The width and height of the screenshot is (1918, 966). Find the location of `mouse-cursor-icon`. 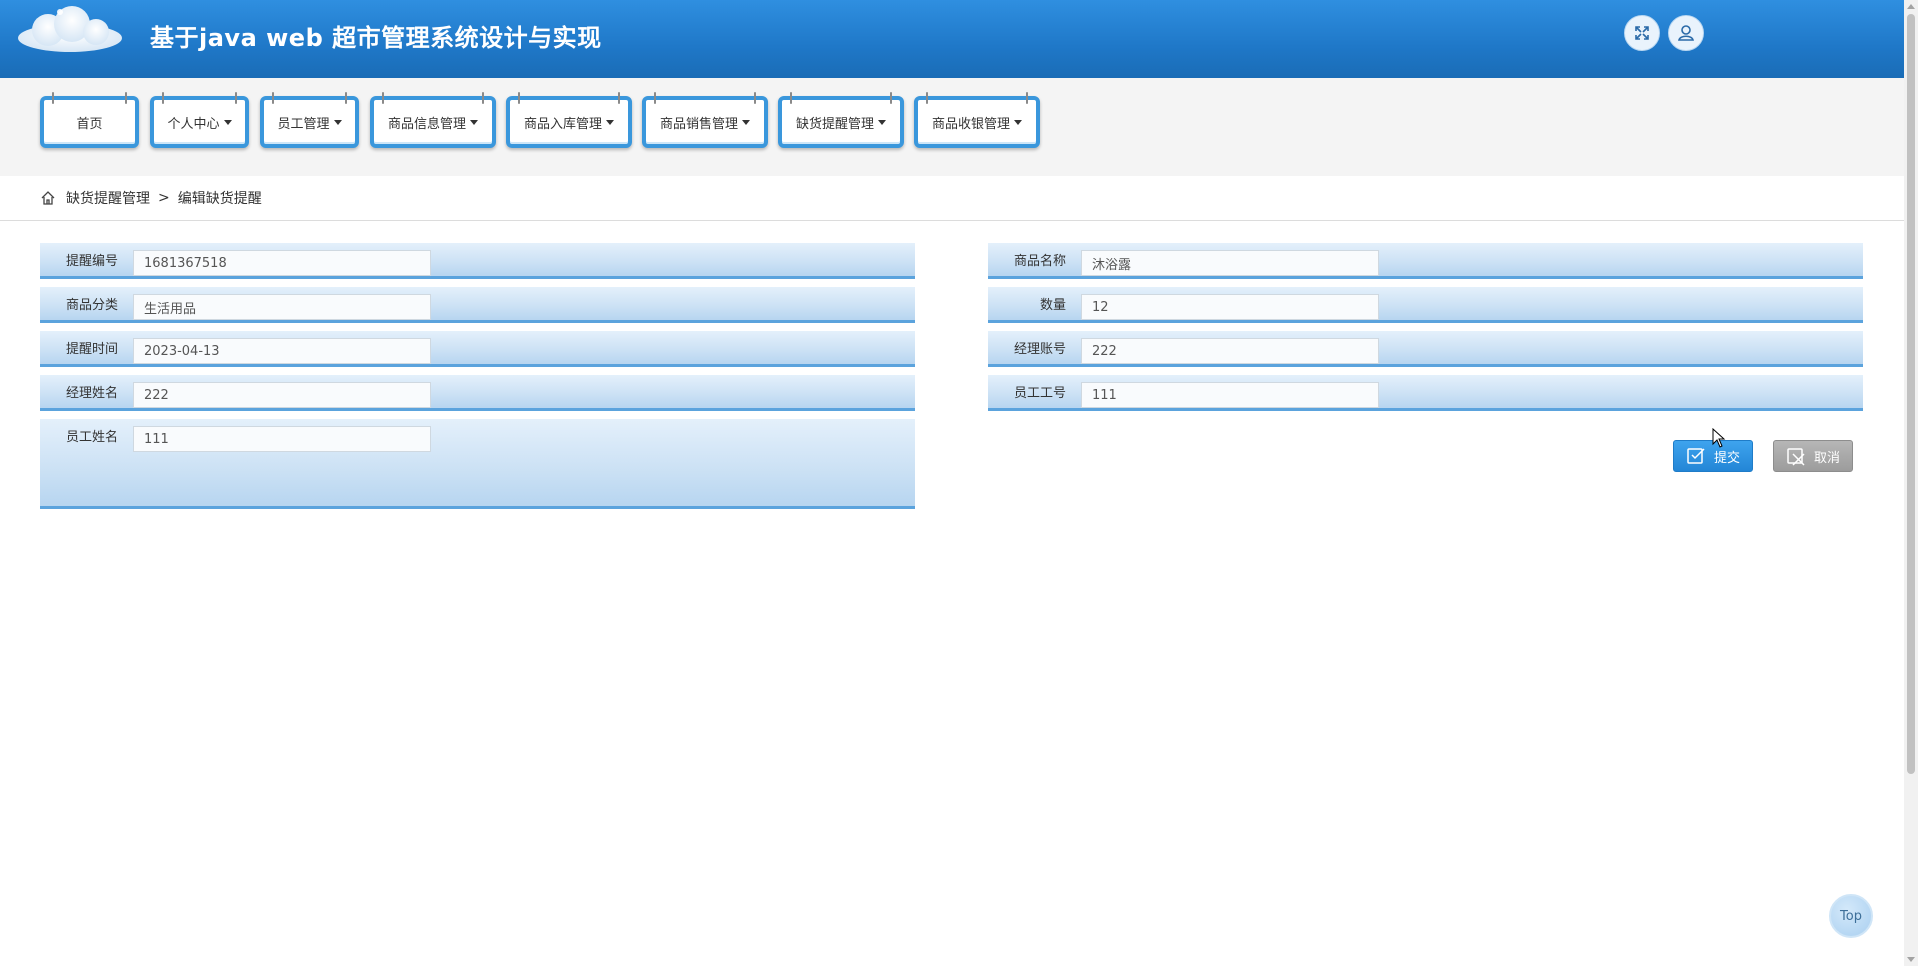

mouse-cursor-icon is located at coordinates (1719, 438).